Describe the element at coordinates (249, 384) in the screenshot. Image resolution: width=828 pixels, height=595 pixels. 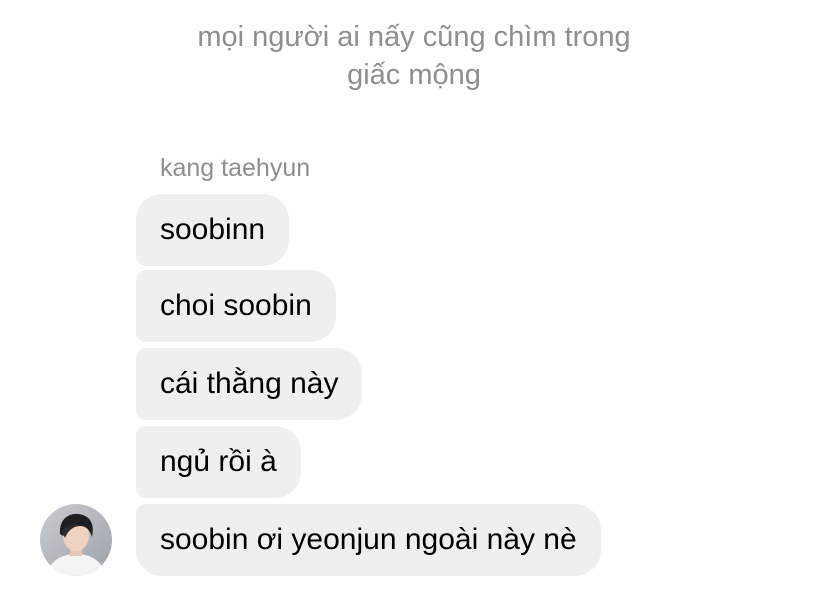
I see `message-bubble: cái thằng này` at that location.